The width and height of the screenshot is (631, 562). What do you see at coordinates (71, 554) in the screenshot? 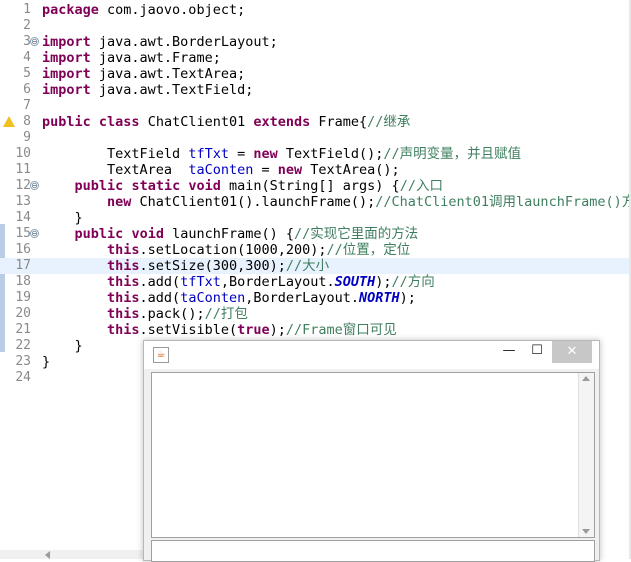
I see `horizontal-scrollbar` at bounding box center [71, 554].